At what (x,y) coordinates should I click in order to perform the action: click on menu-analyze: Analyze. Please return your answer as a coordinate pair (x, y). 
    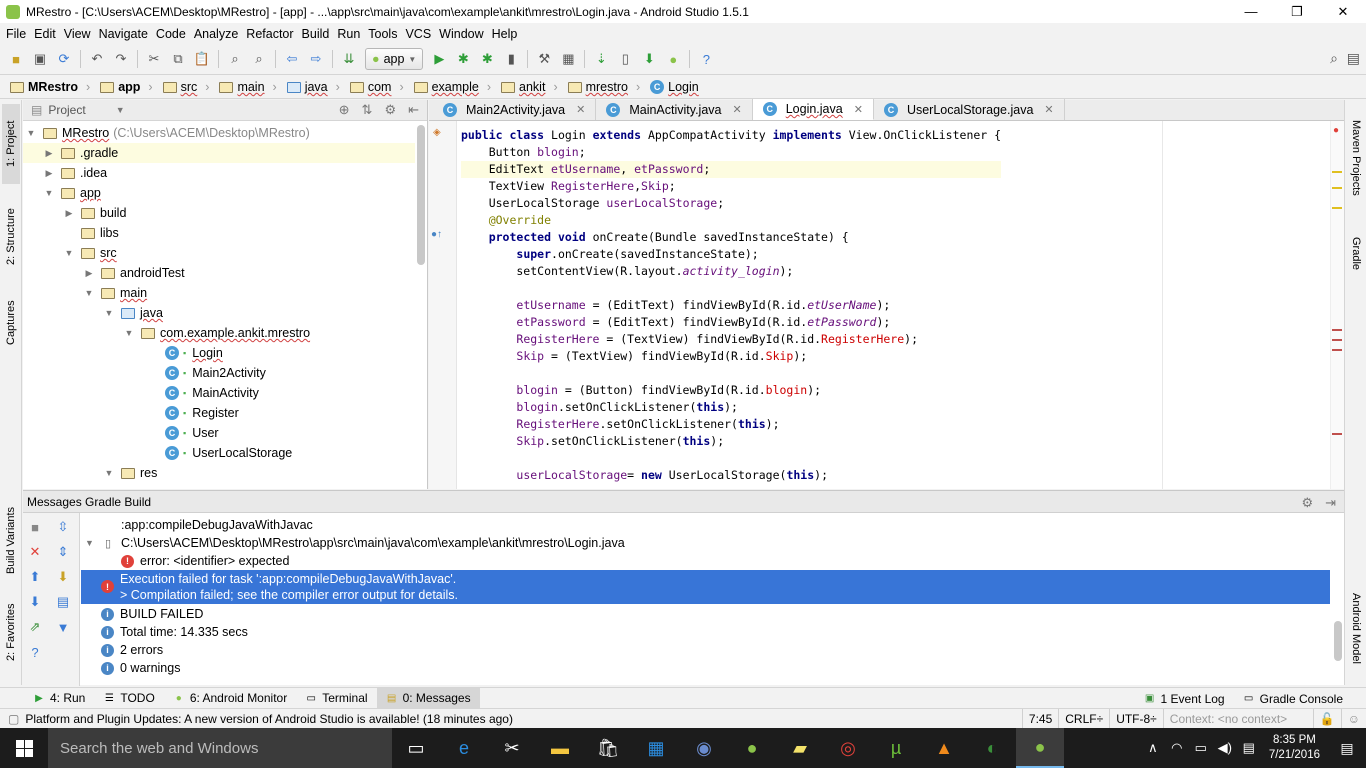
    Looking at the image, I should click on (216, 34).